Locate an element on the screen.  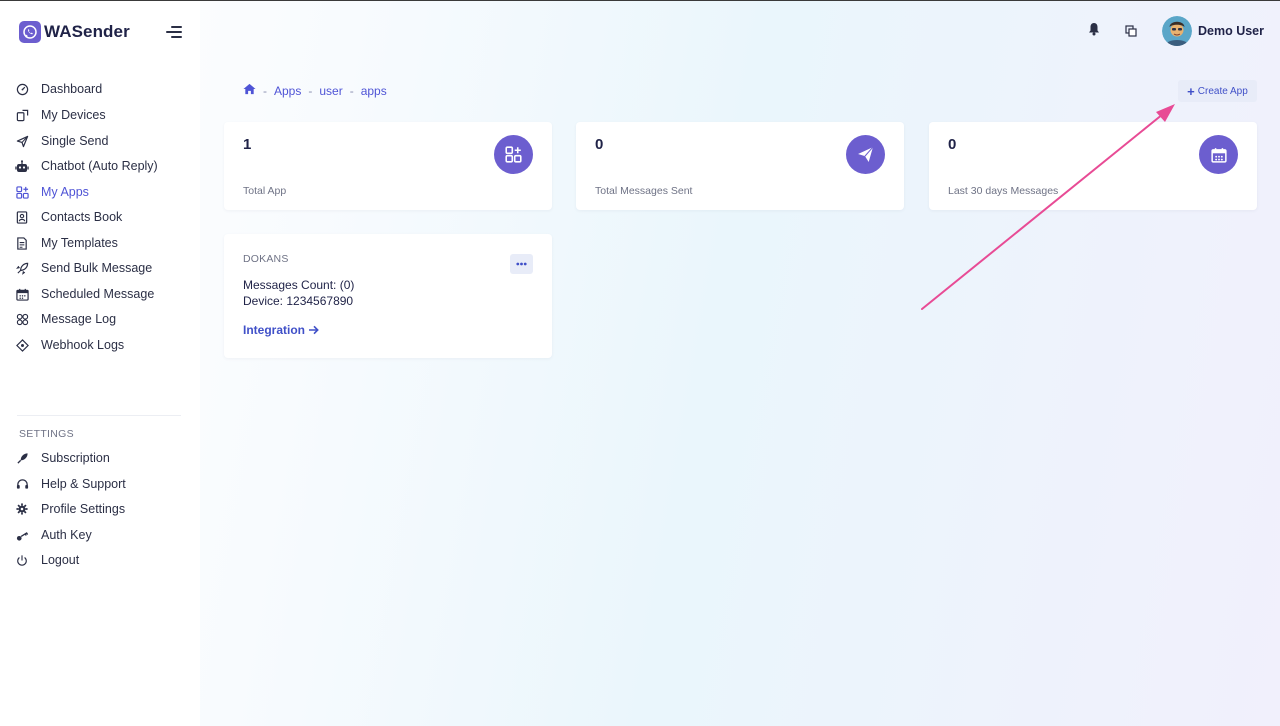
sidebar-item-label: Single Send is located at coordinates (75, 141).